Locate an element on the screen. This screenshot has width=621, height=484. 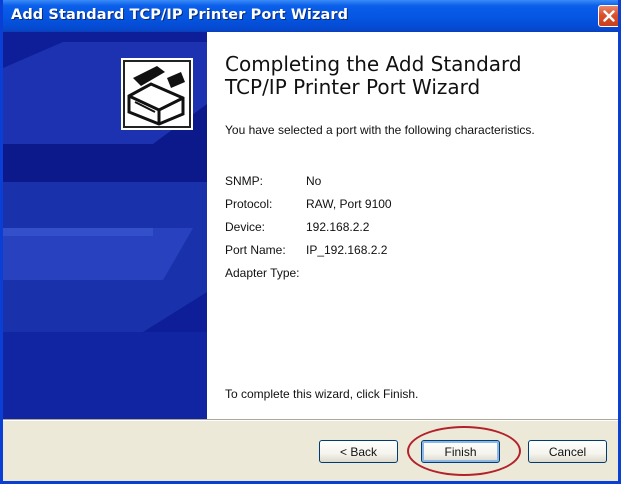
title-bar: Add Standard TCP/IP Printer Port Wizard is located at coordinates (310, 16).